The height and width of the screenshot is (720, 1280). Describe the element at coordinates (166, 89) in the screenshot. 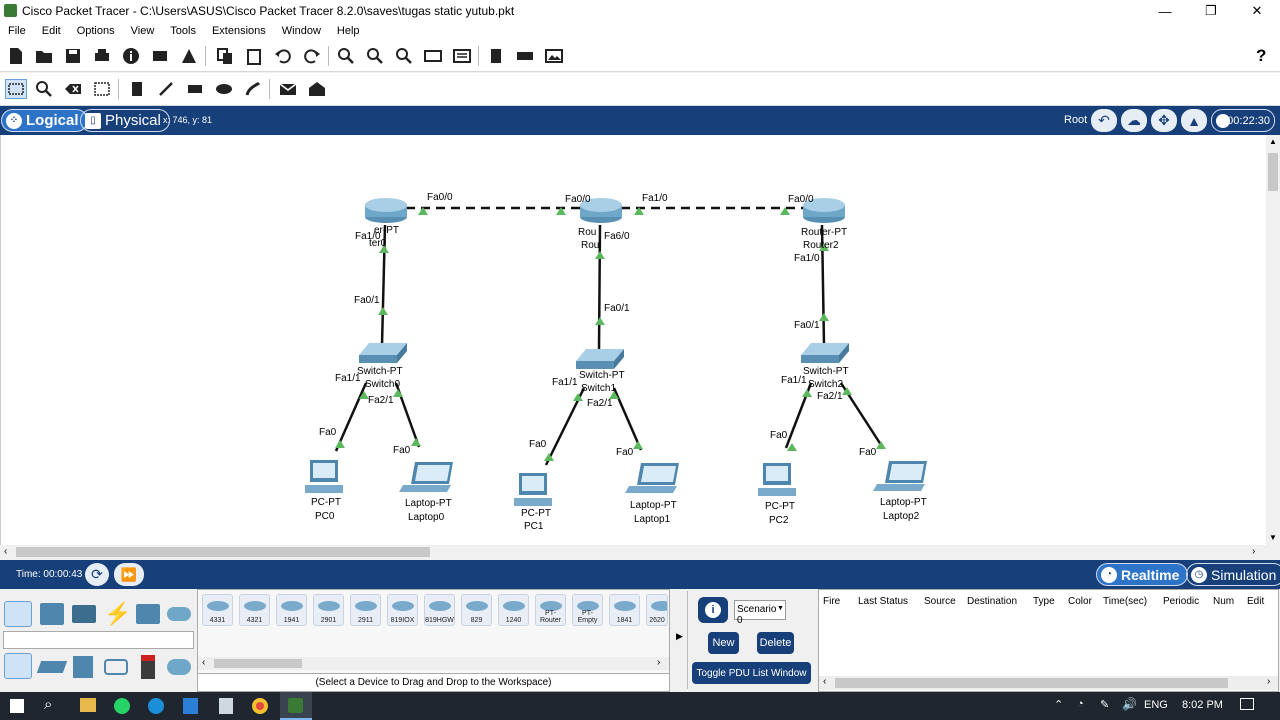

I see `line-icon` at that location.